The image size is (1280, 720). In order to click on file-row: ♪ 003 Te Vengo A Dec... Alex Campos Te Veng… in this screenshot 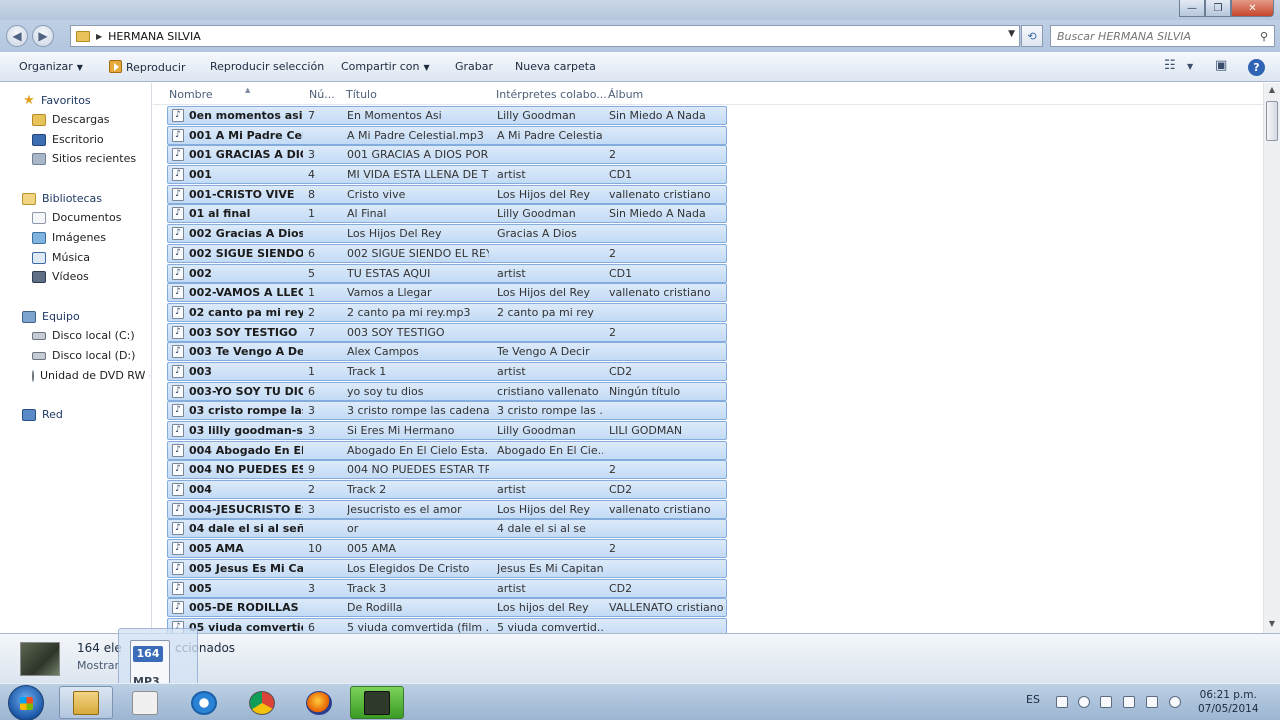, I will do `click(447, 352)`.